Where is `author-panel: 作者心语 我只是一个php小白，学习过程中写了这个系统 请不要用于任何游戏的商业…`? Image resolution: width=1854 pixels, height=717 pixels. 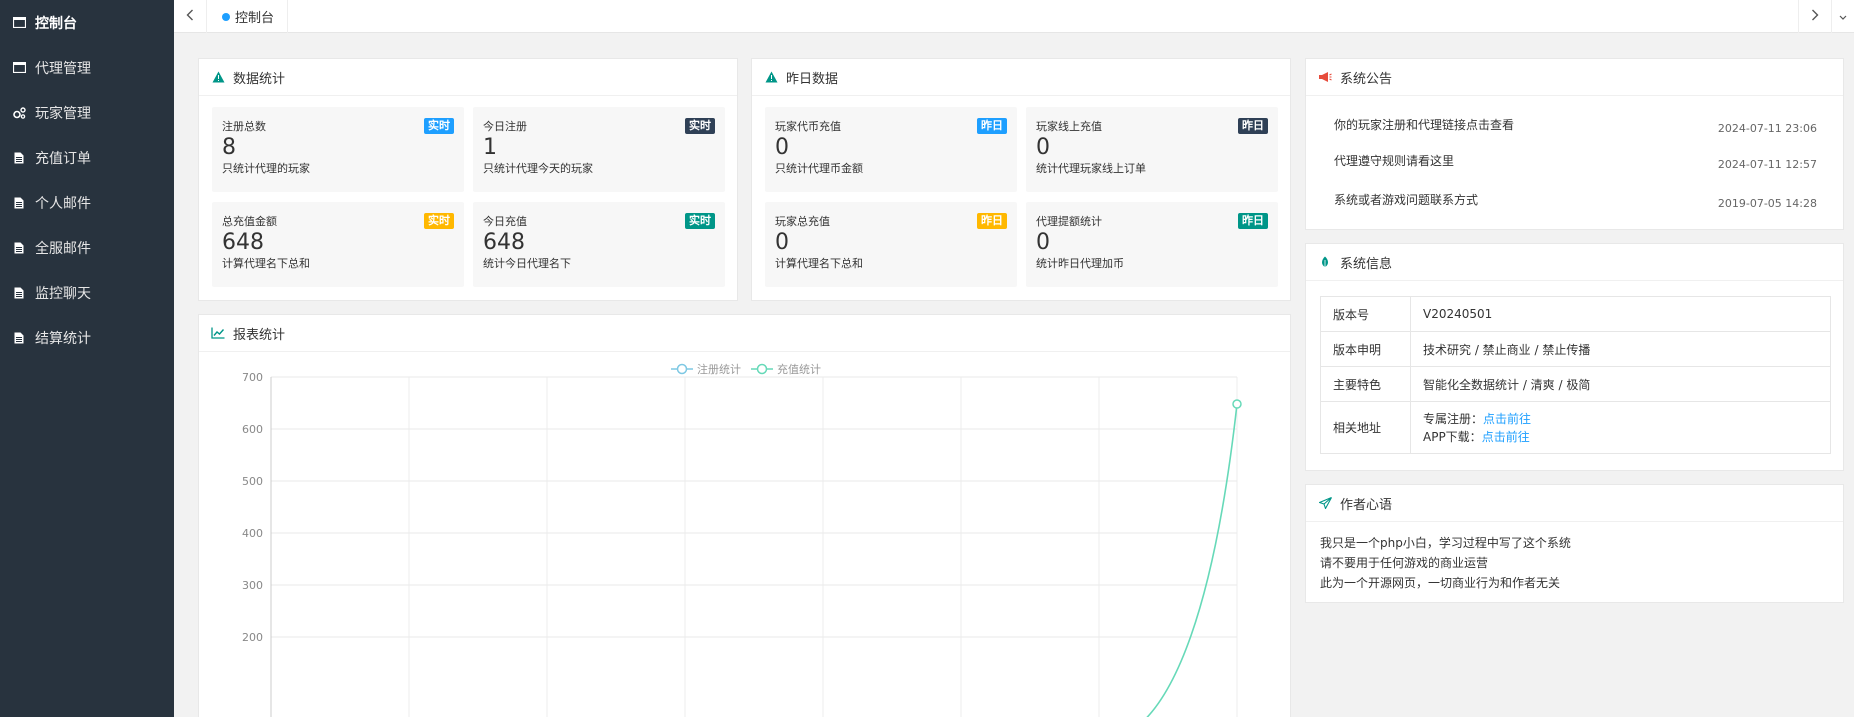 author-panel: 作者心语 我只是一个php小白，学习过程中写了这个系统 请不要用于任何游戏的商业… is located at coordinates (1574, 543).